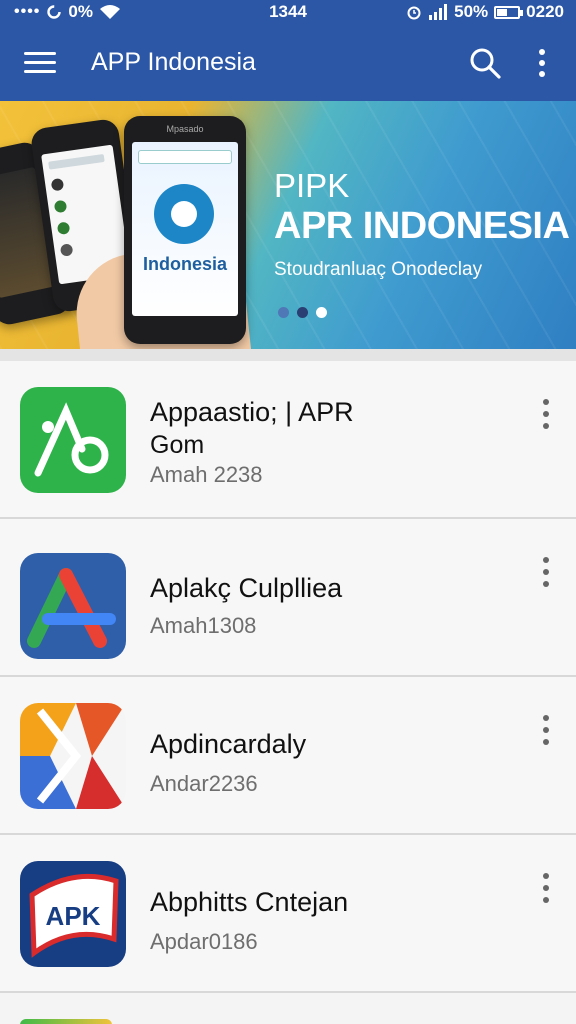 The image size is (576, 1024). I want to click on app-bar: APP Indonesia, so click(288, 63).